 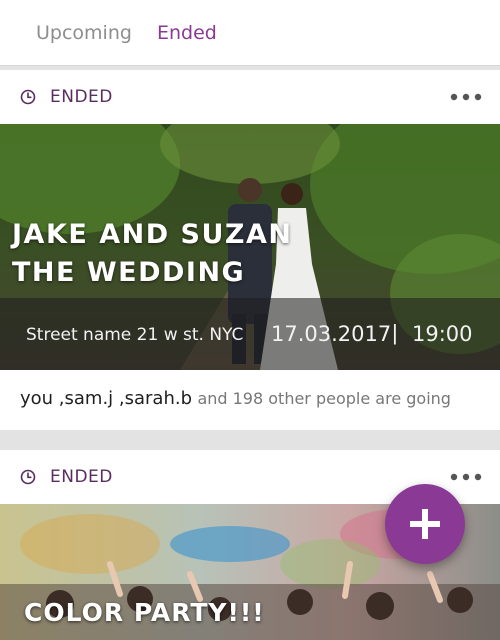 I want to click on tab-ended: Ended, so click(x=187, y=33).